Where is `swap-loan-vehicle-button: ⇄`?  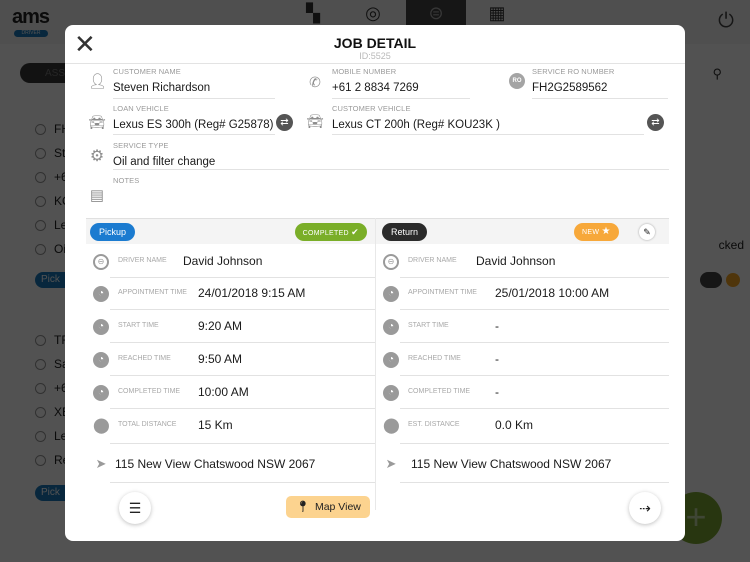
swap-loan-vehicle-button: ⇄ is located at coordinates (284, 122).